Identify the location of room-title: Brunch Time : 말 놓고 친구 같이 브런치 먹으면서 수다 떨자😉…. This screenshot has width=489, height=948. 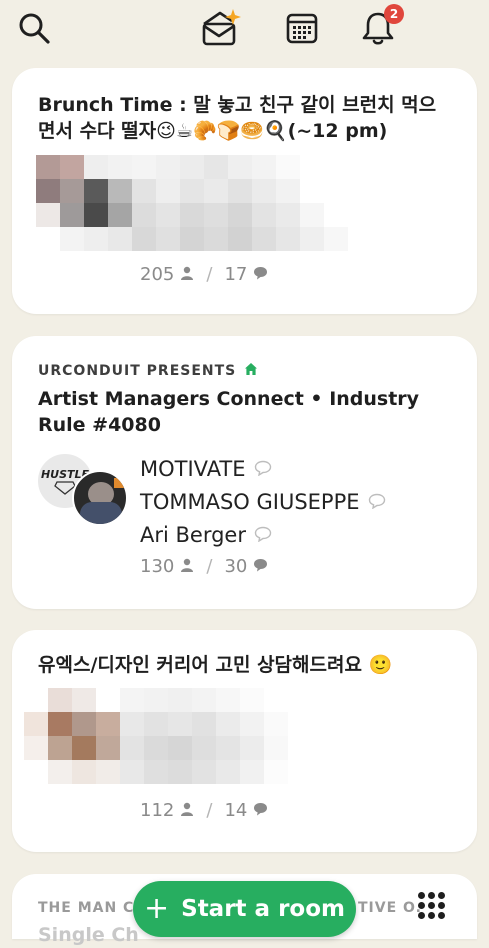
(237, 118).